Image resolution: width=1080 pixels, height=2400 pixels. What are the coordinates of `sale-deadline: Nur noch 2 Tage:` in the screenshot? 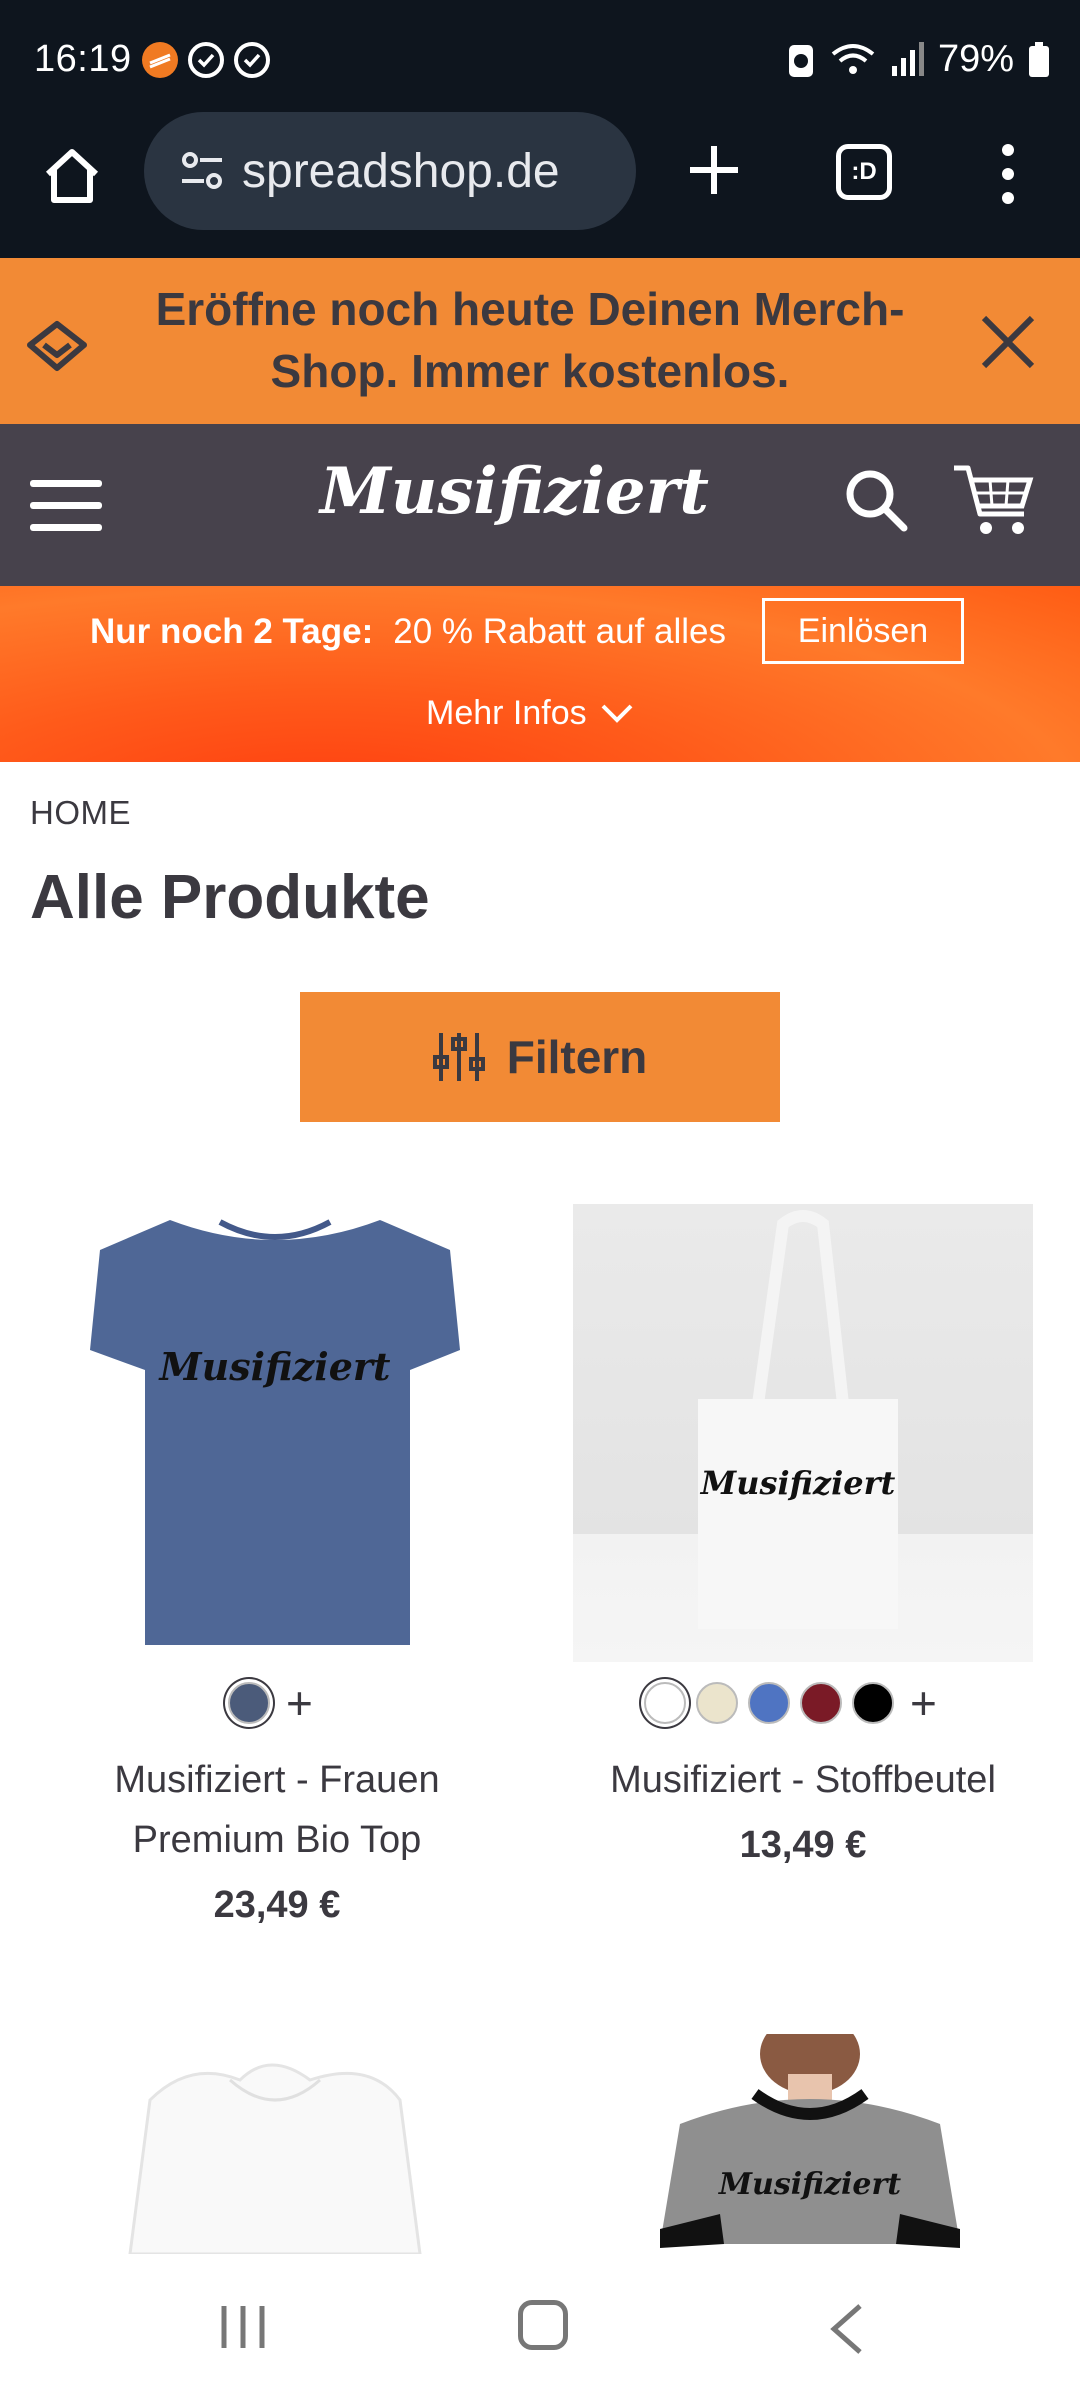 It's located at (232, 631).